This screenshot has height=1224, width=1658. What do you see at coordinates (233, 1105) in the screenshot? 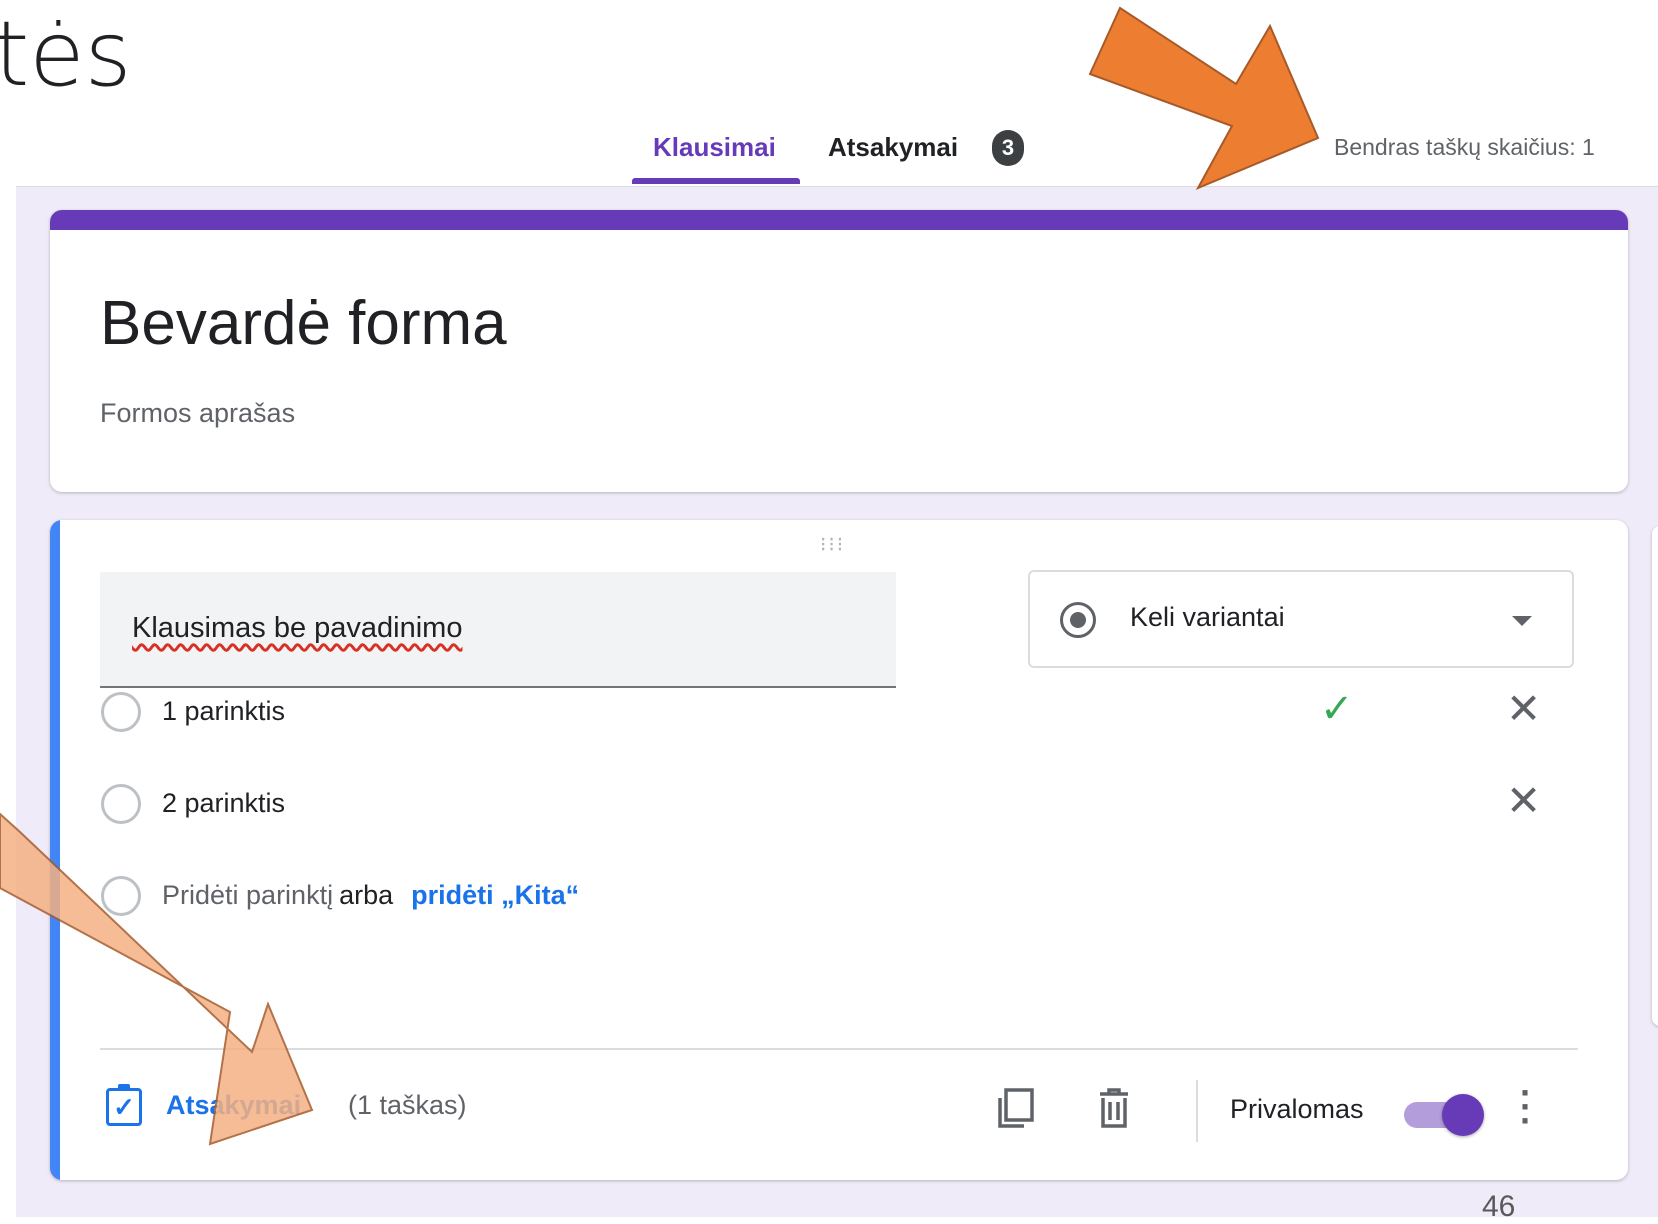
I see `answer-key-button: Atsakymai` at bounding box center [233, 1105].